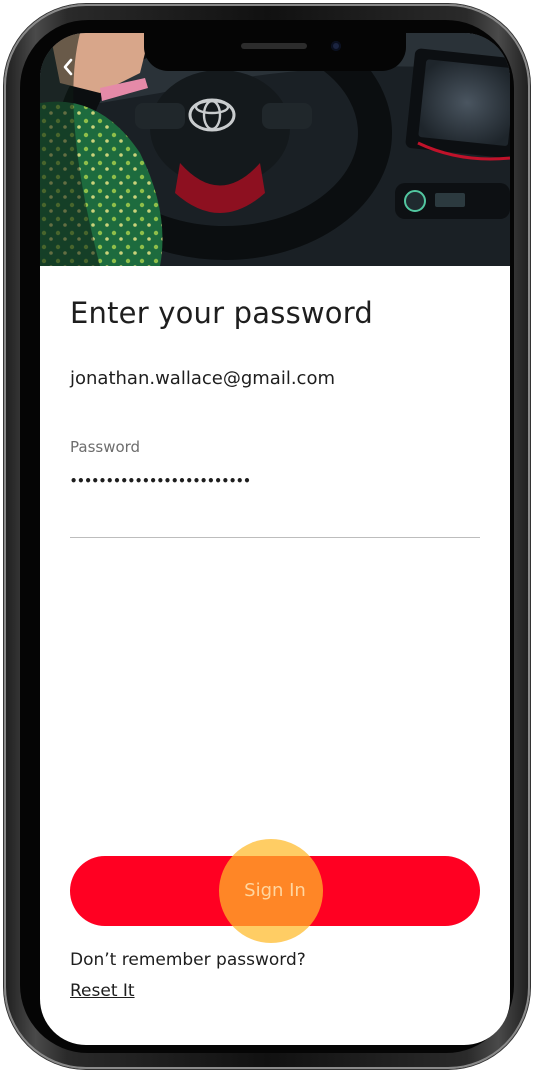  I want to click on password-input, so click(275, 481).